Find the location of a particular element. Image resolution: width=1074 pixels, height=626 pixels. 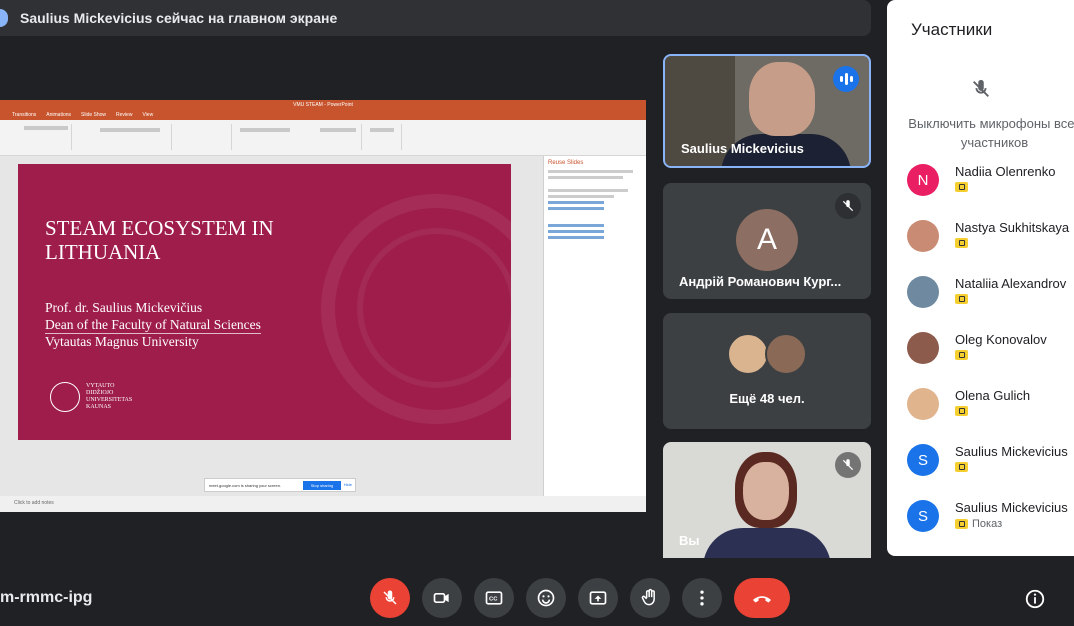

avatar: A is located at coordinates (767, 240).